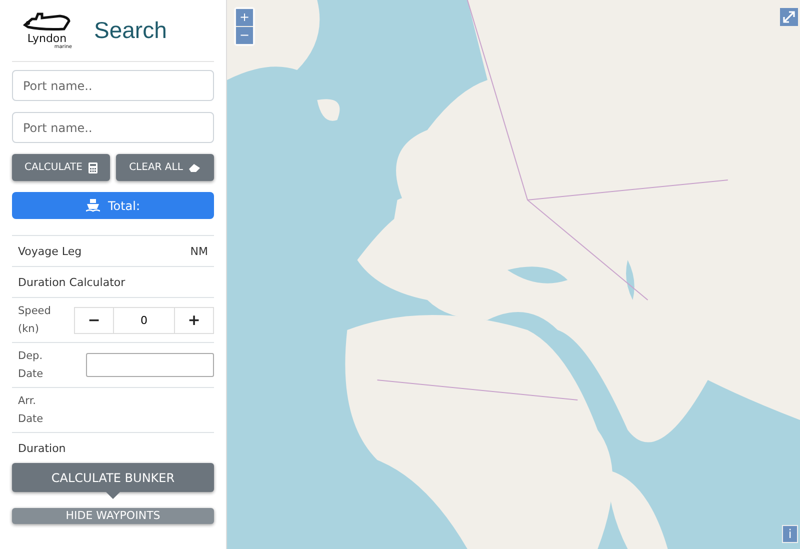 This screenshot has width=800, height=549. I want to click on zoom-in-button: +, so click(244, 17).